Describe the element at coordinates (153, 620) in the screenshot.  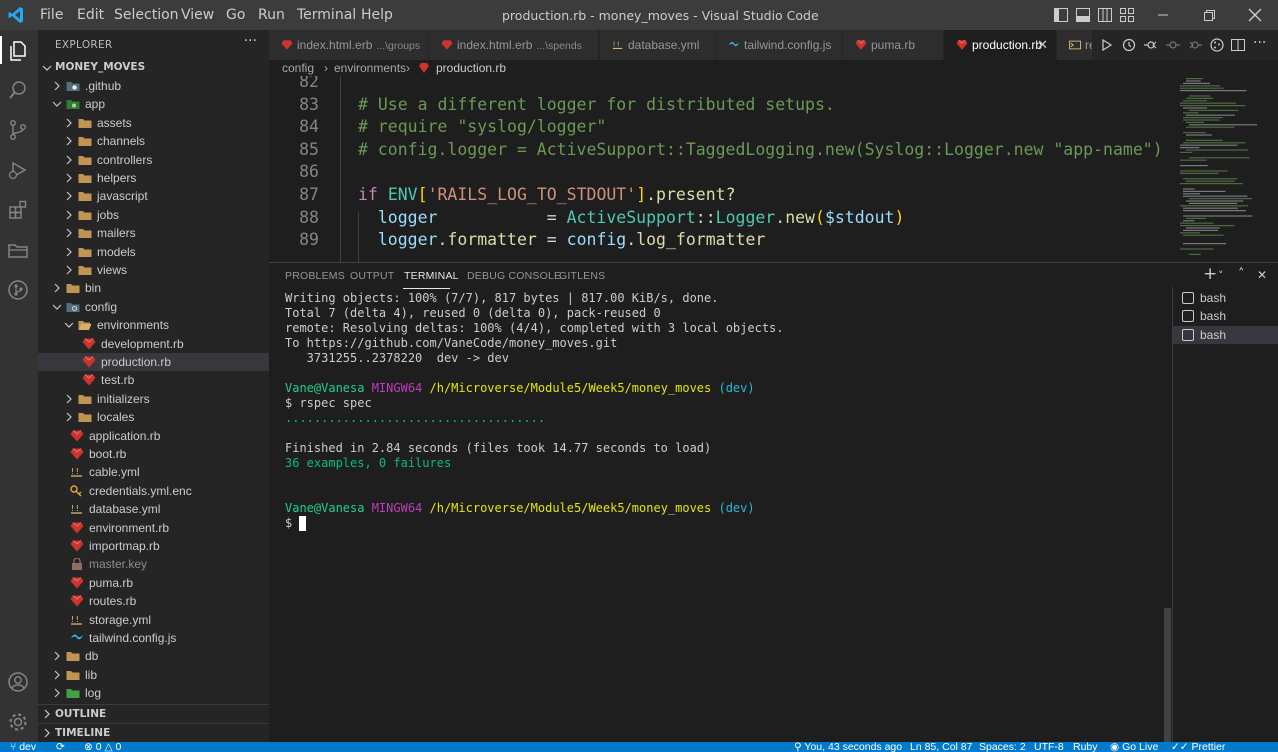
I see `tree-item-storage-yml: !! storage.yml` at that location.